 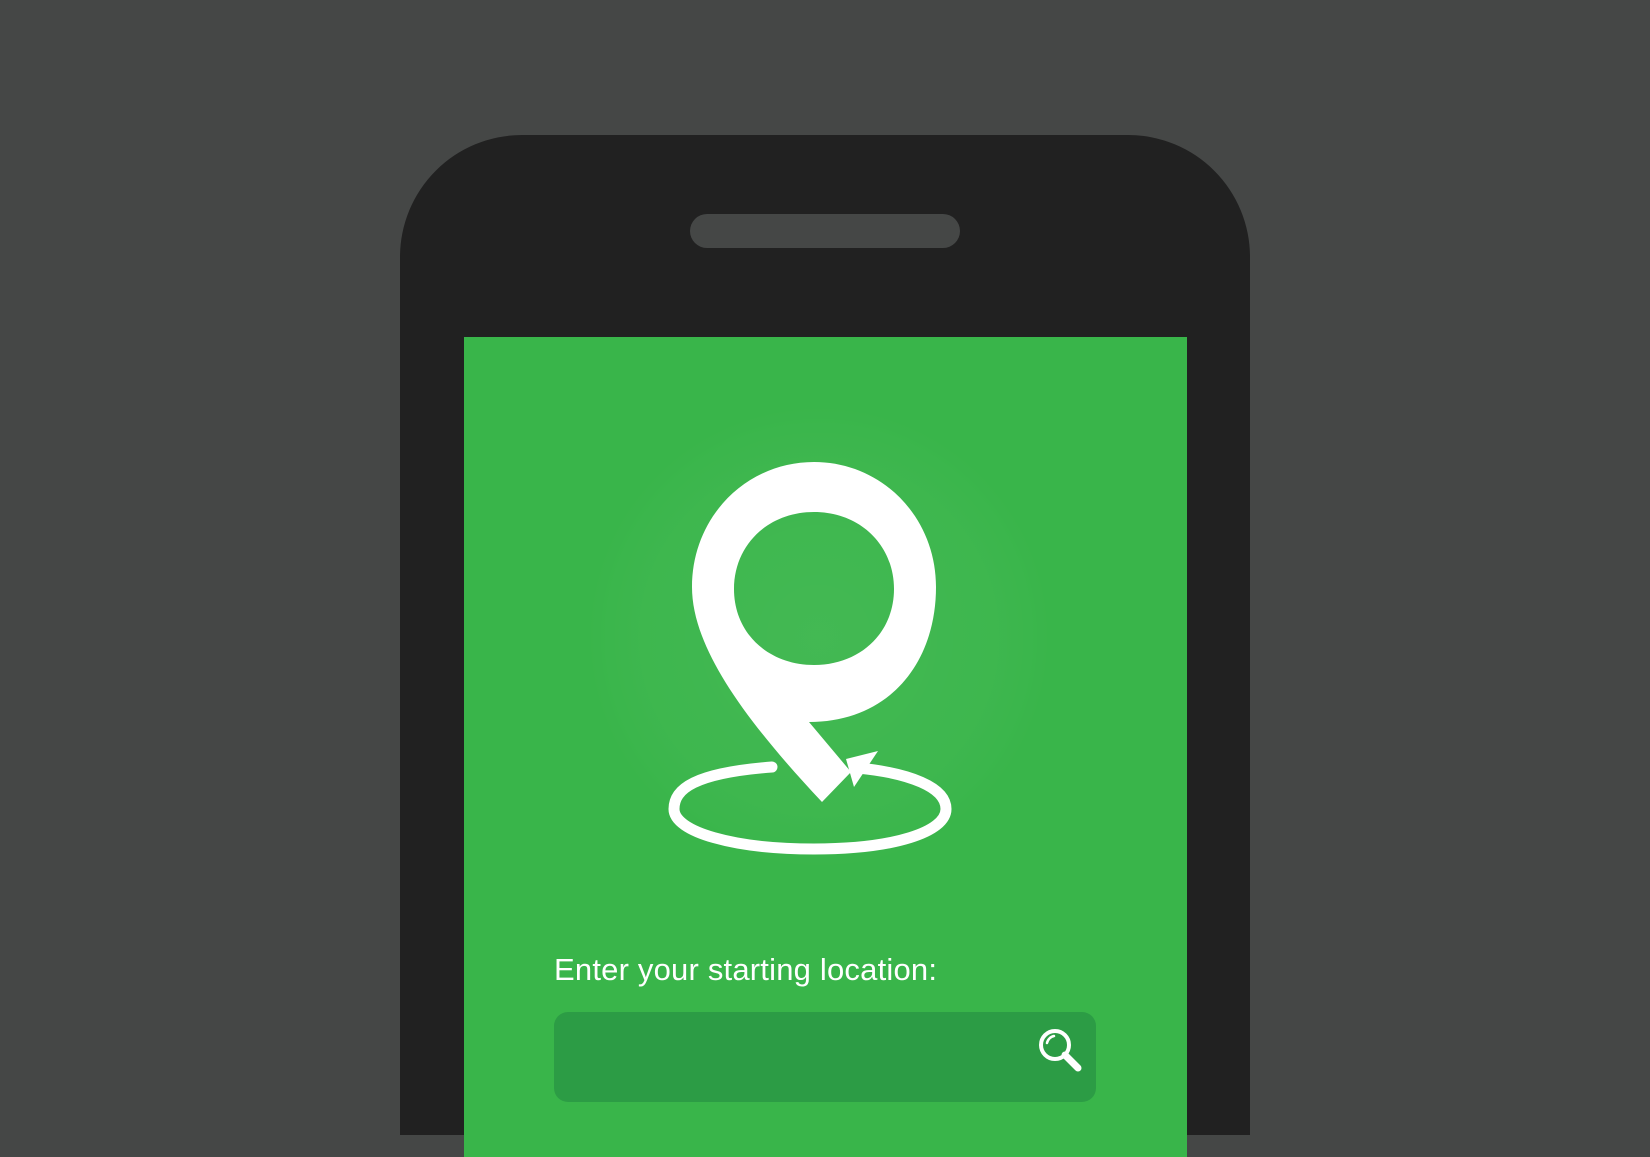 I want to click on starting-location-label: Enter your starting location:, so click(x=746, y=969).